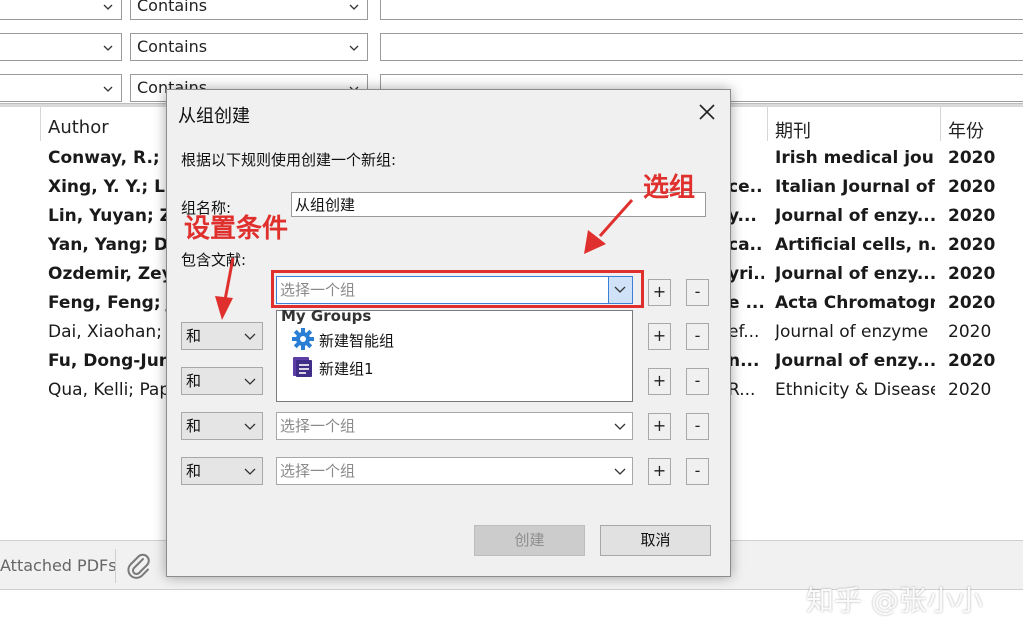 The image size is (1023, 640). Describe the element at coordinates (326, 316) in the screenshot. I see `dropdown-section-header: My Groups` at that location.